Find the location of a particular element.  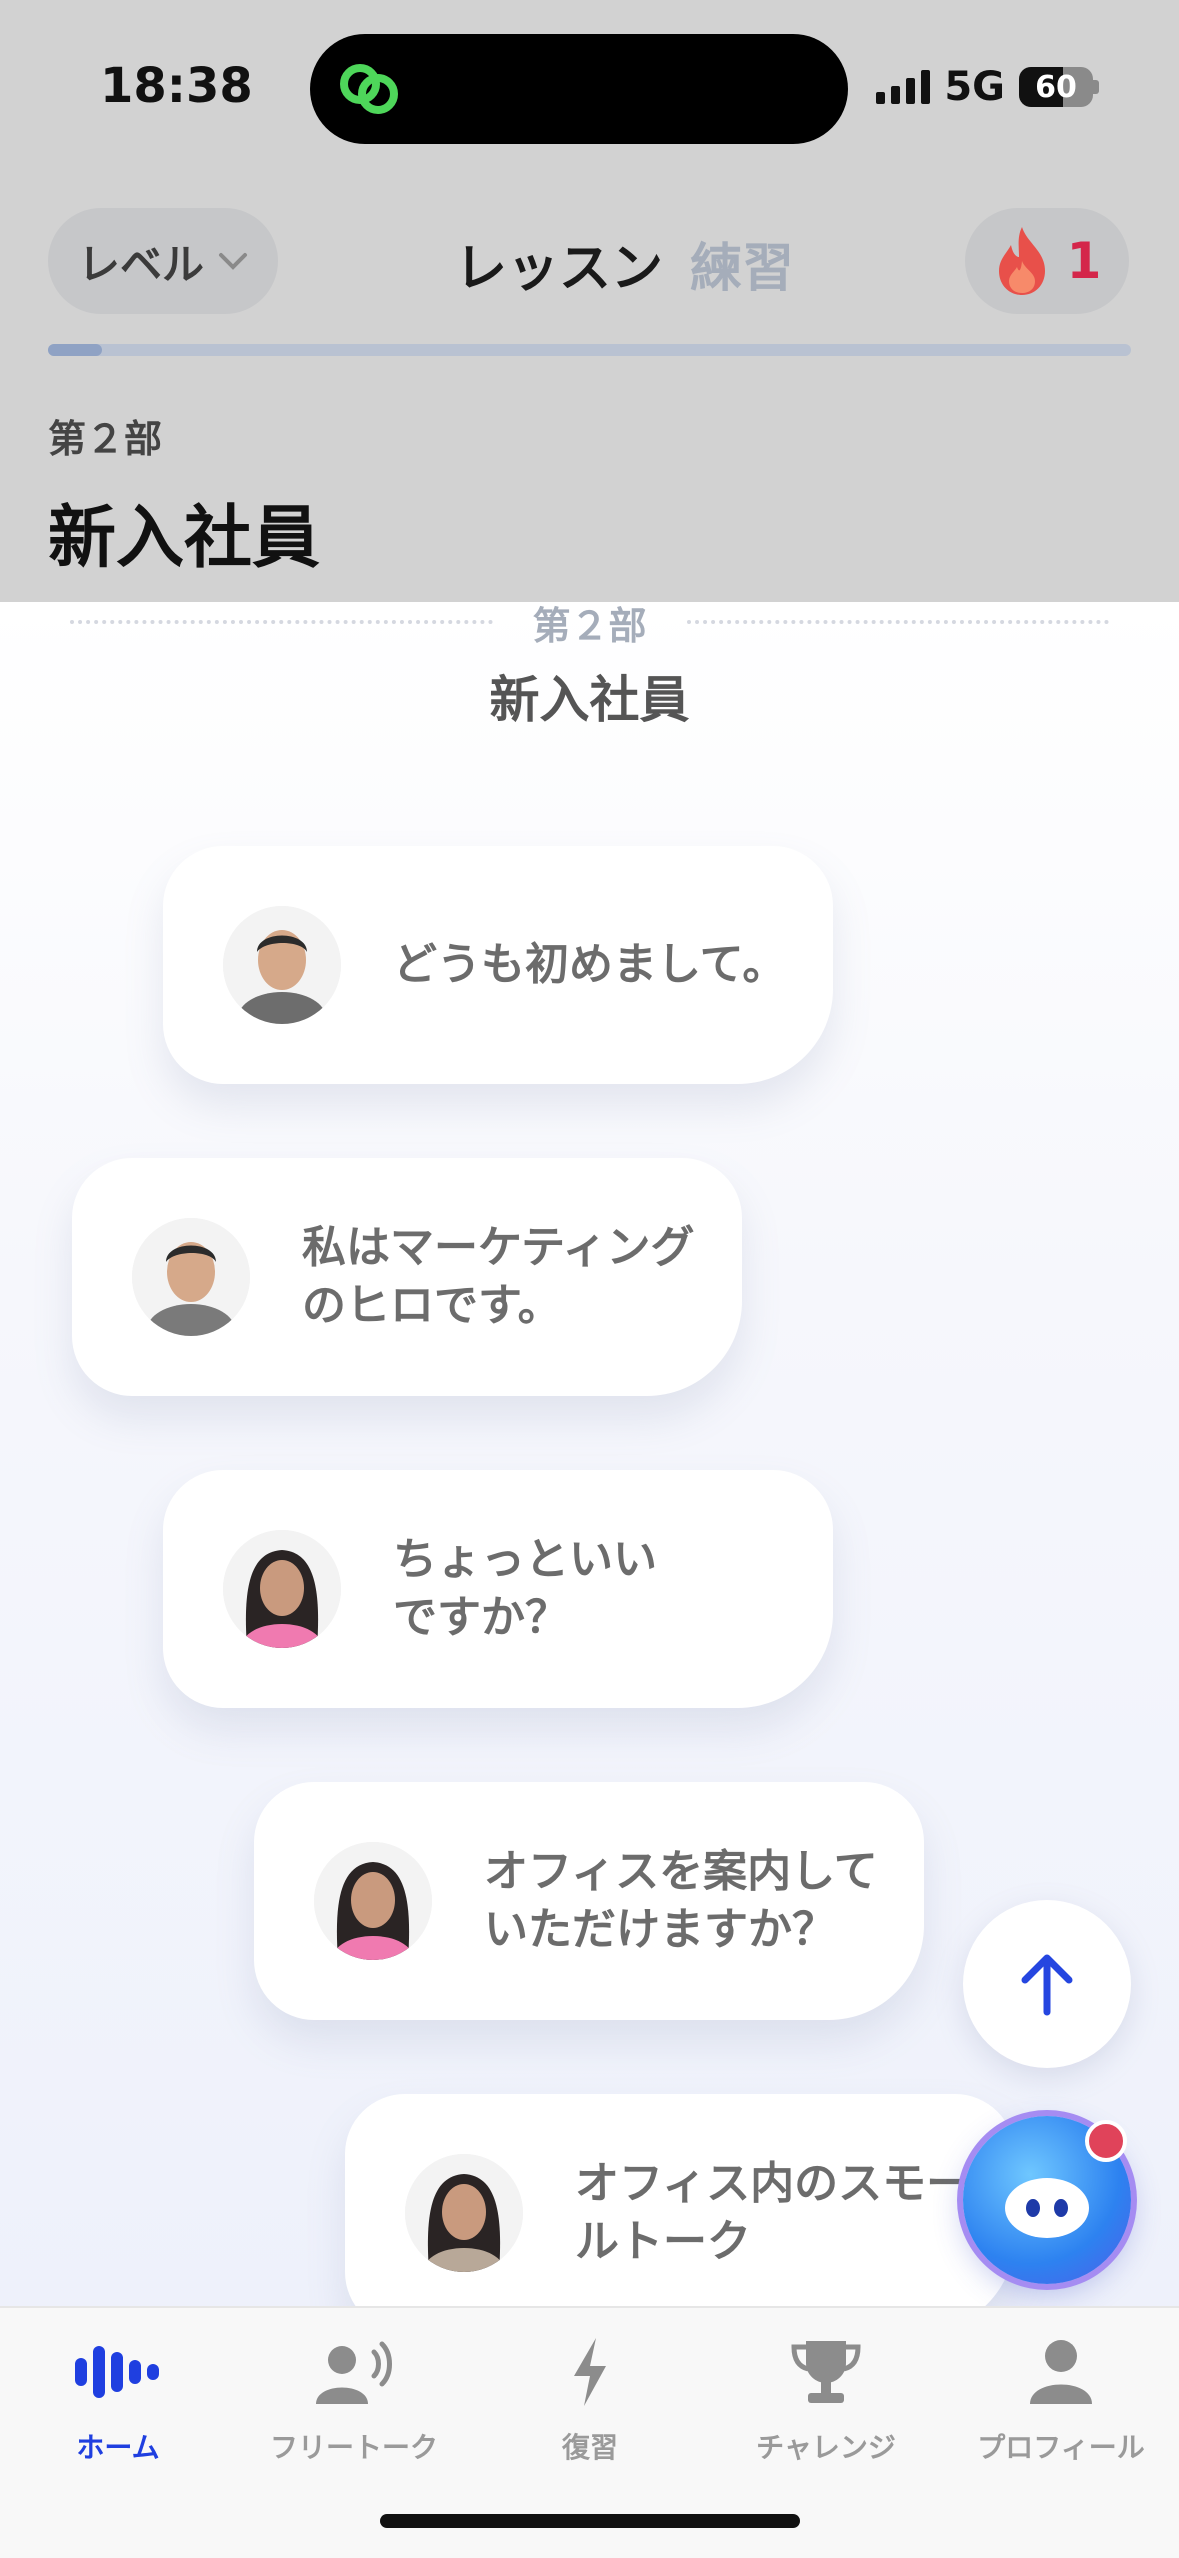

level-label: レベル is located at coordinates (140, 264).